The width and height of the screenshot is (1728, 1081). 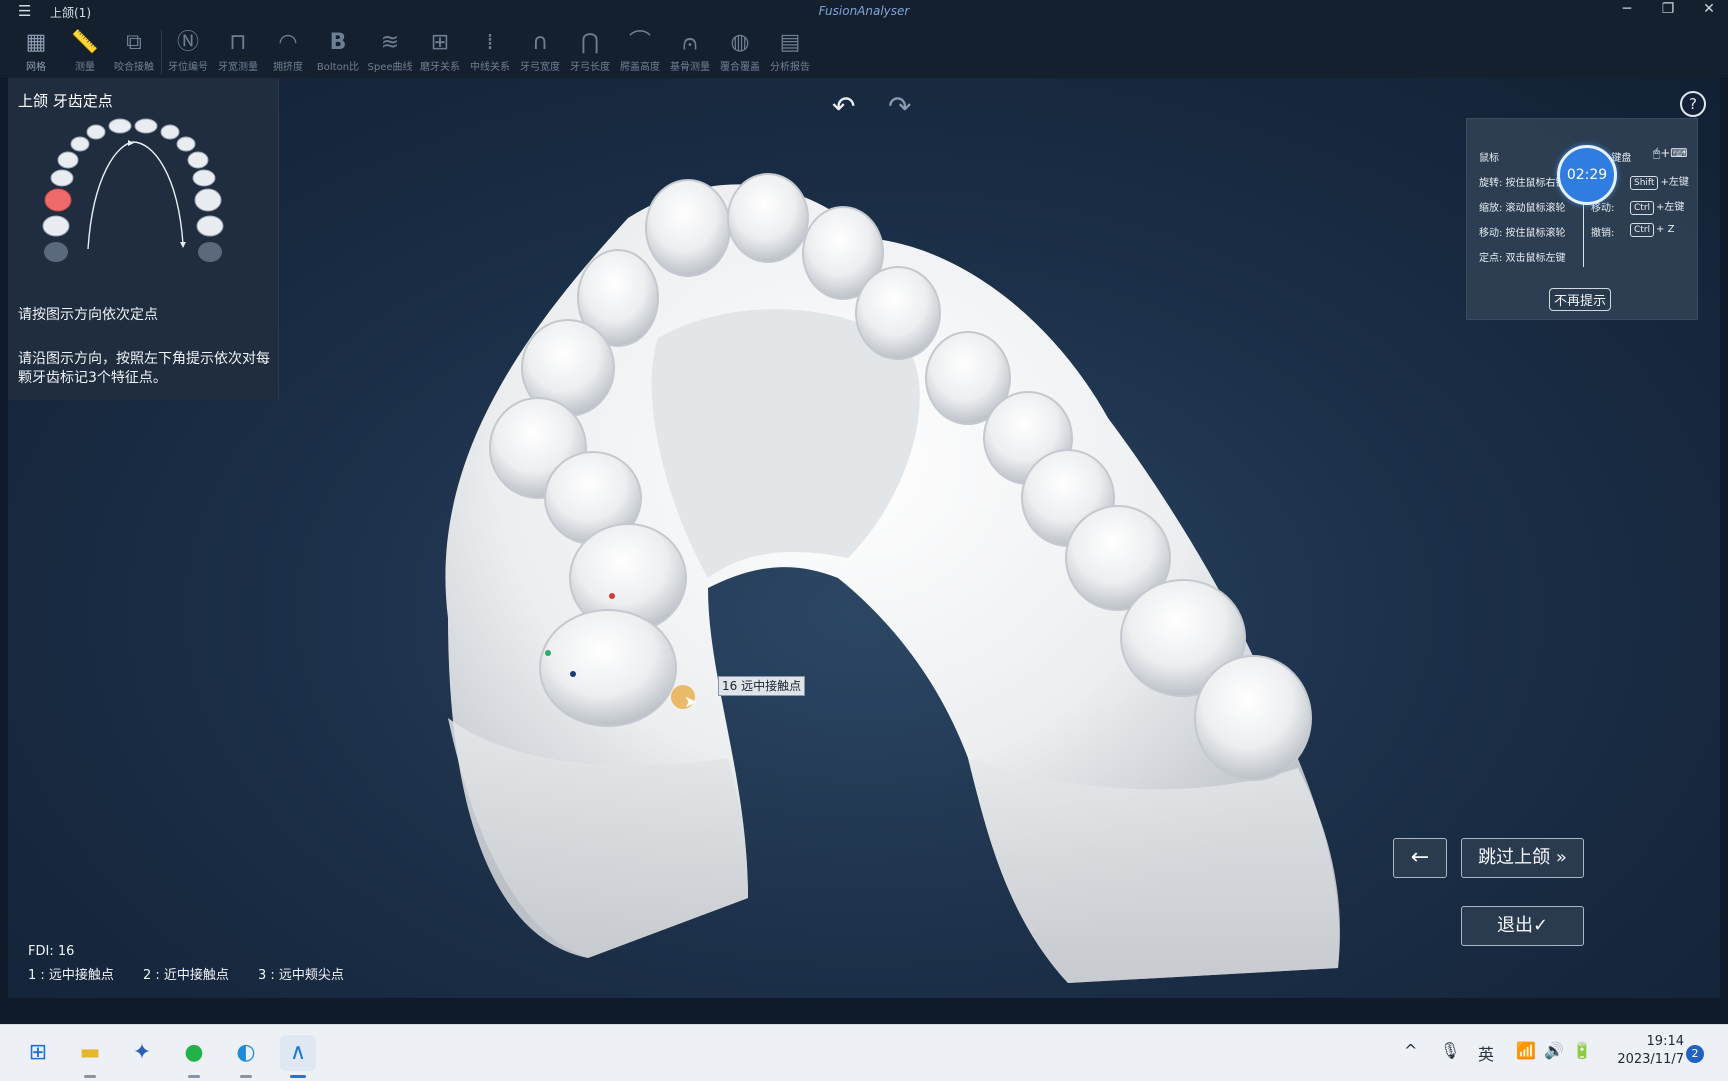 I want to click on number-icon: Ⓝ, so click(x=187, y=42).